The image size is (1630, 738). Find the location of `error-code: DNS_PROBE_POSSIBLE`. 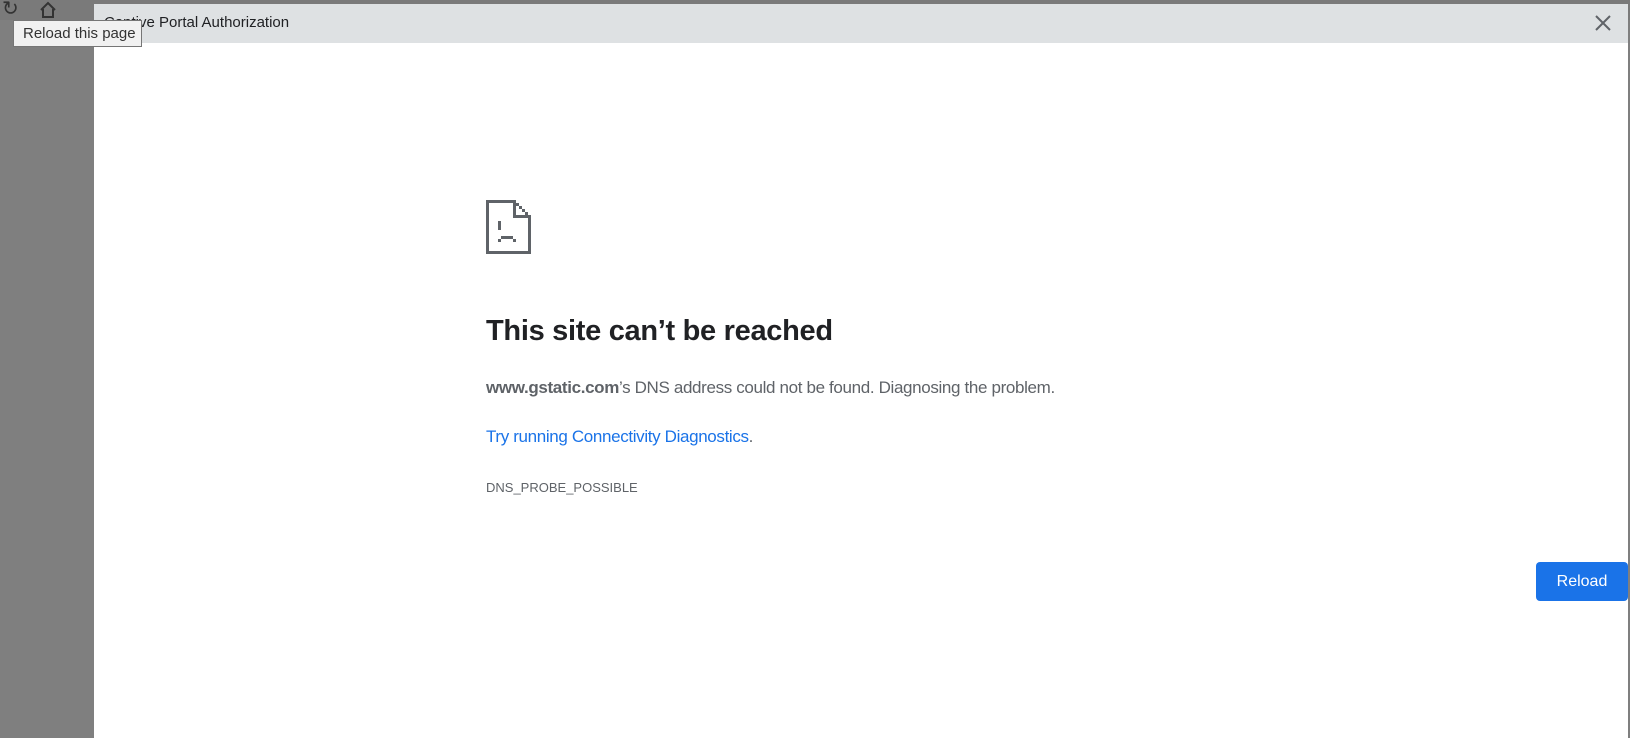

error-code: DNS_PROBE_POSSIBLE is located at coordinates (562, 487).